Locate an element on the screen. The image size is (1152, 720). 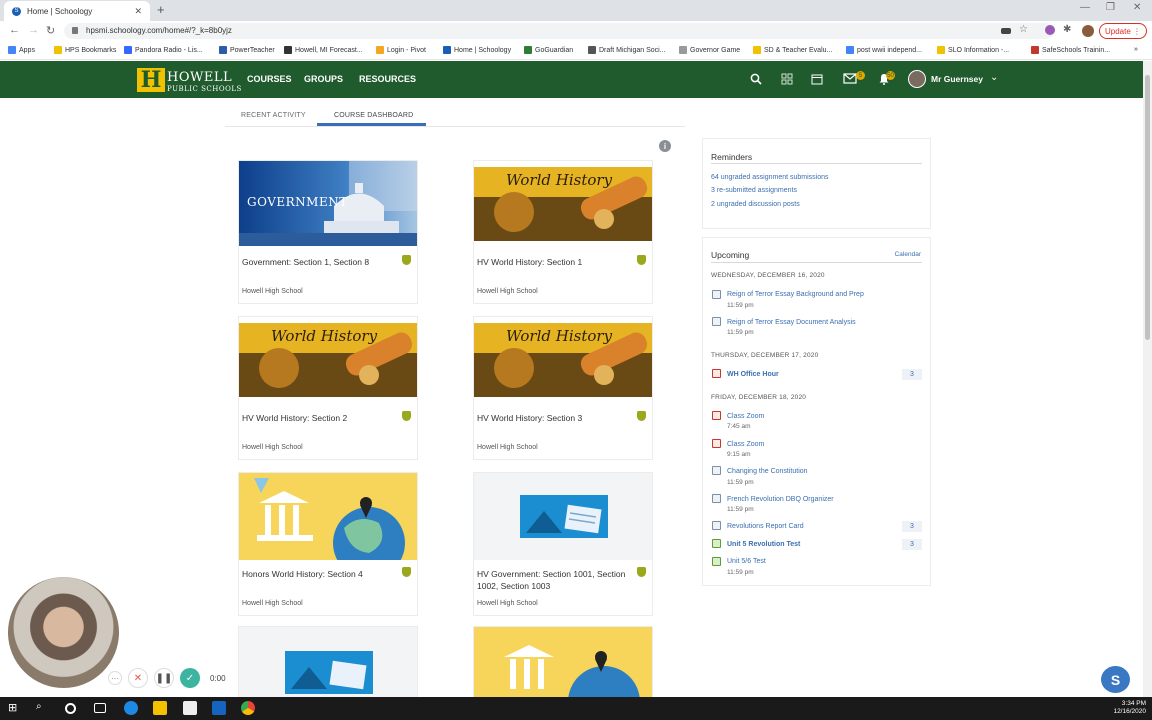
course-title: HV World History: Section 2 is located at coordinates (322, 418).